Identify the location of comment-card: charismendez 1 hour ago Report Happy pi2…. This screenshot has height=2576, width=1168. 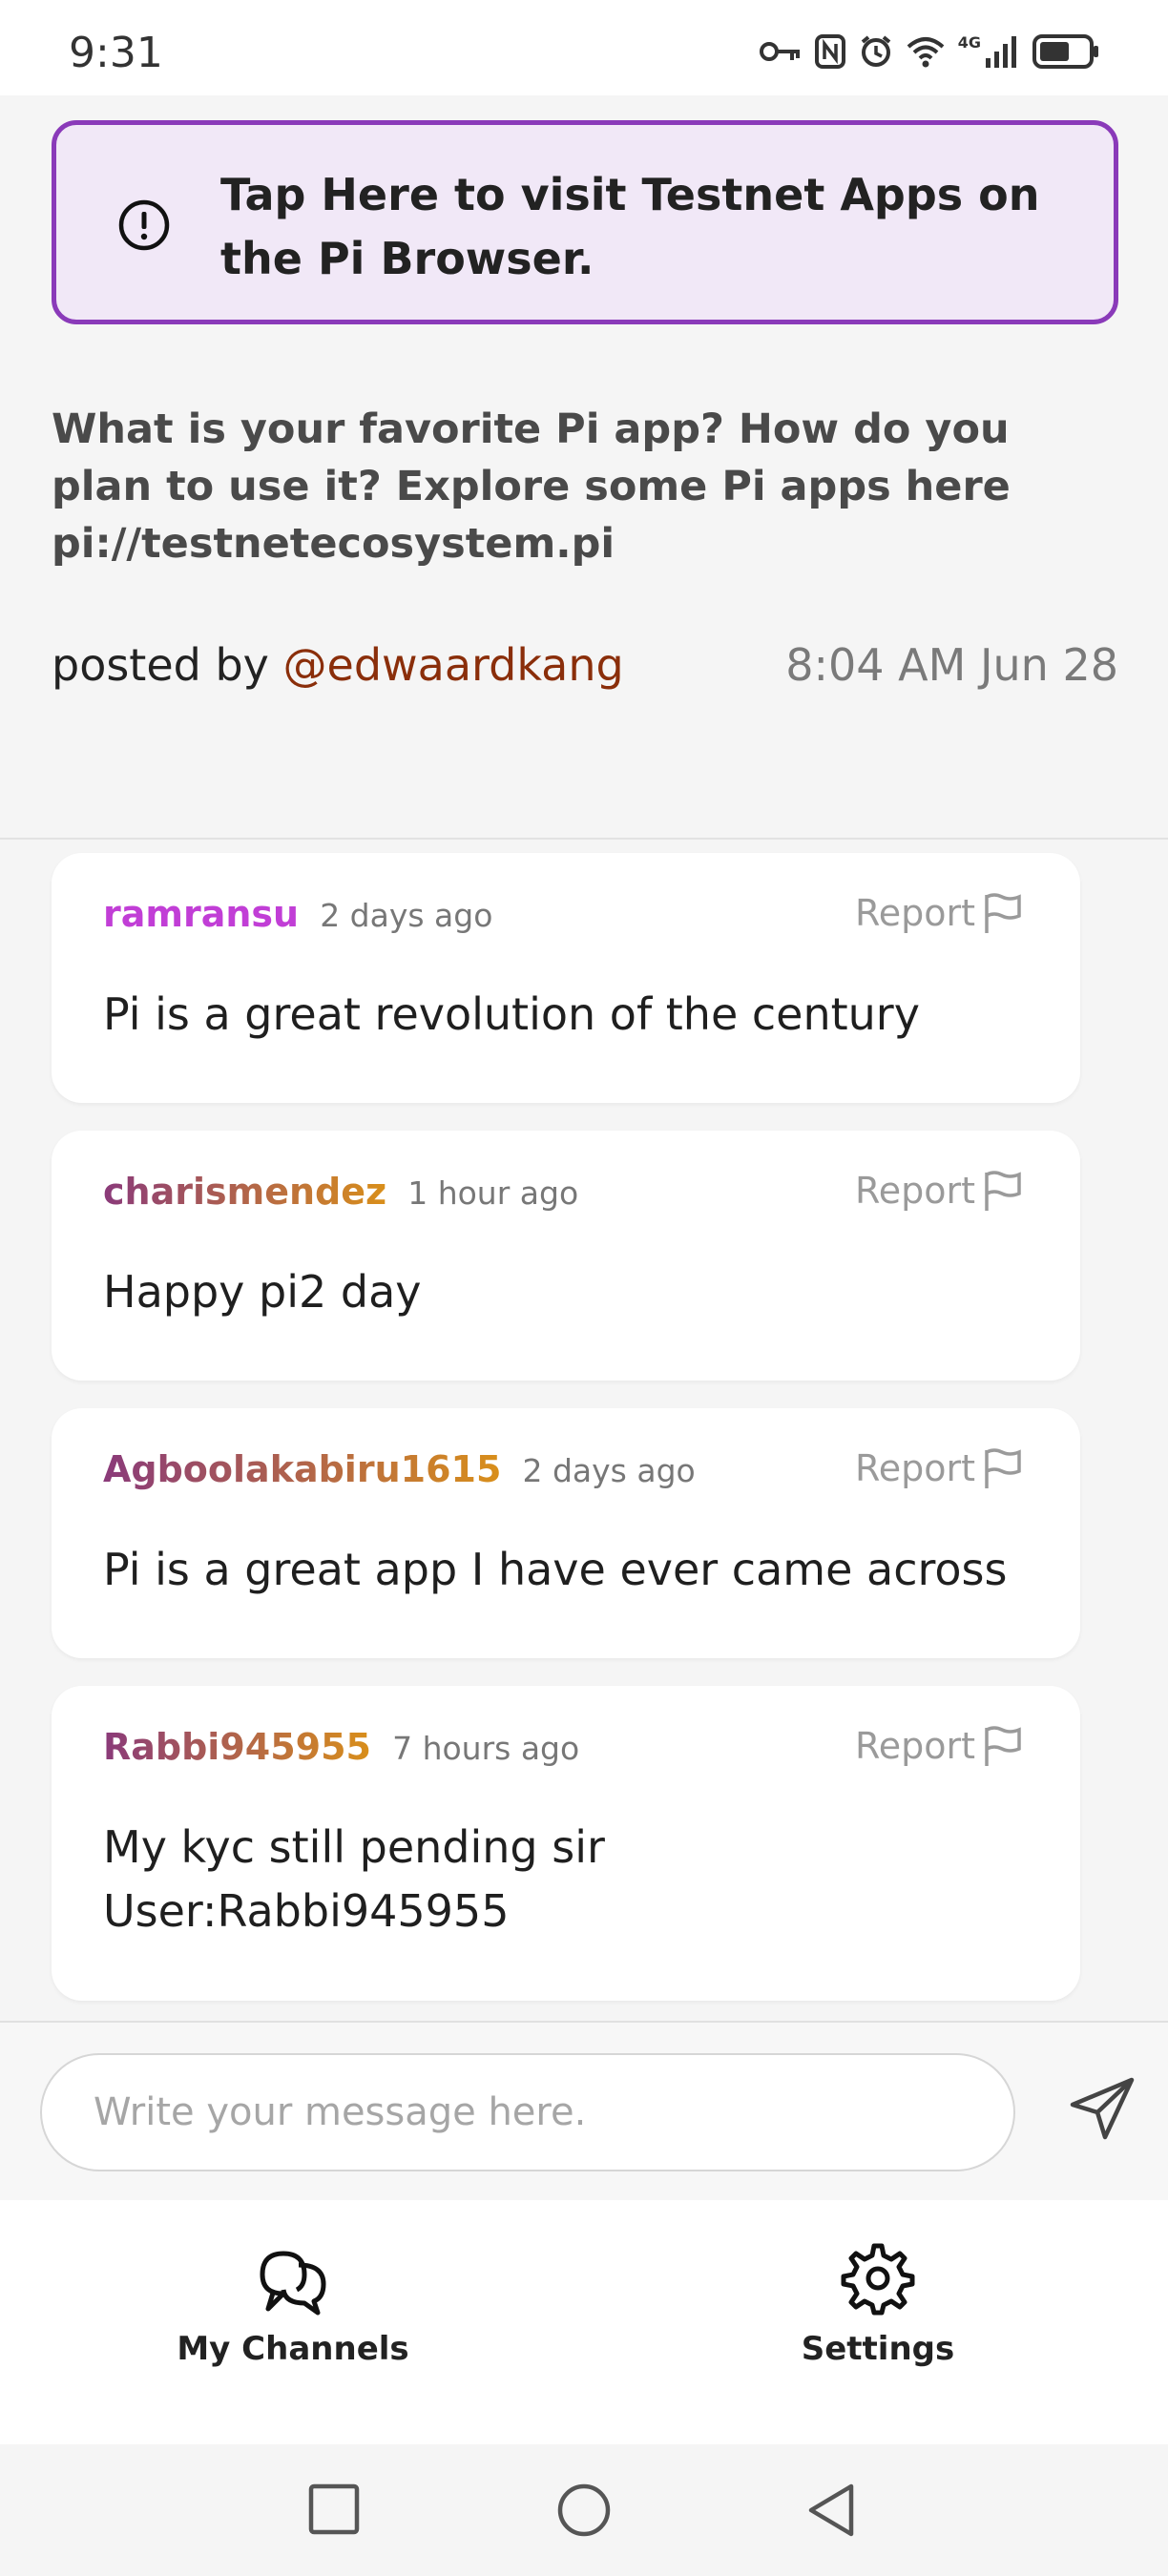
(566, 1256).